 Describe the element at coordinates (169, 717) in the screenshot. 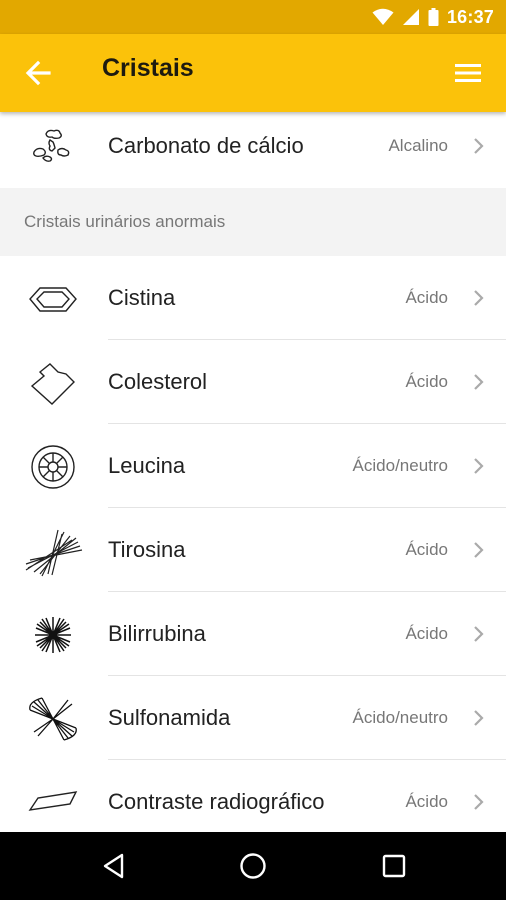

I see `item-label: Sulfonamida` at that location.